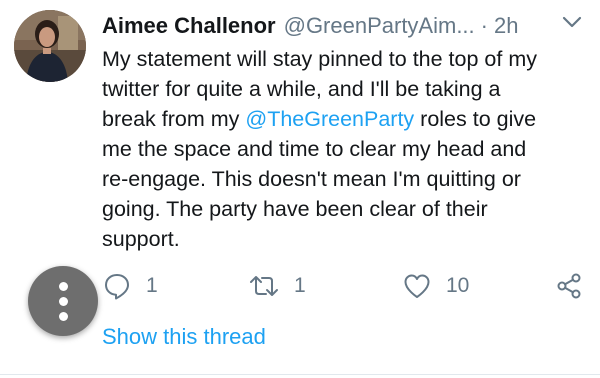  What do you see at coordinates (475, 119) in the screenshot?
I see `tweet-text-segment: roles to give` at bounding box center [475, 119].